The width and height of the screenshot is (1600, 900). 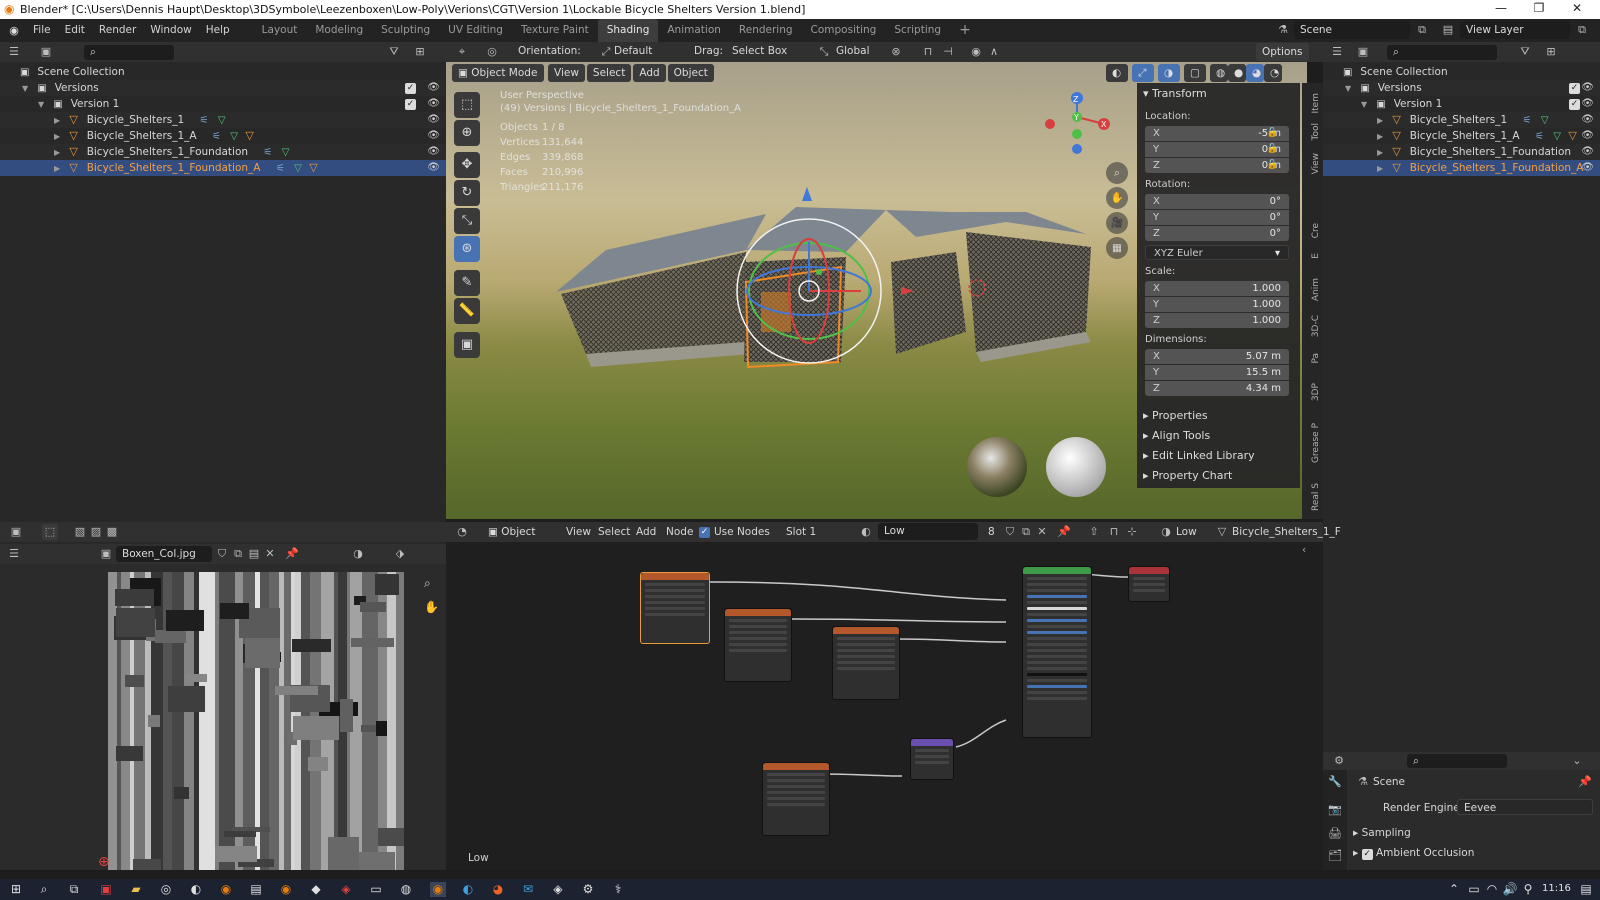 What do you see at coordinates (1077, 134) in the screenshot?
I see `nav-y-ball` at bounding box center [1077, 134].